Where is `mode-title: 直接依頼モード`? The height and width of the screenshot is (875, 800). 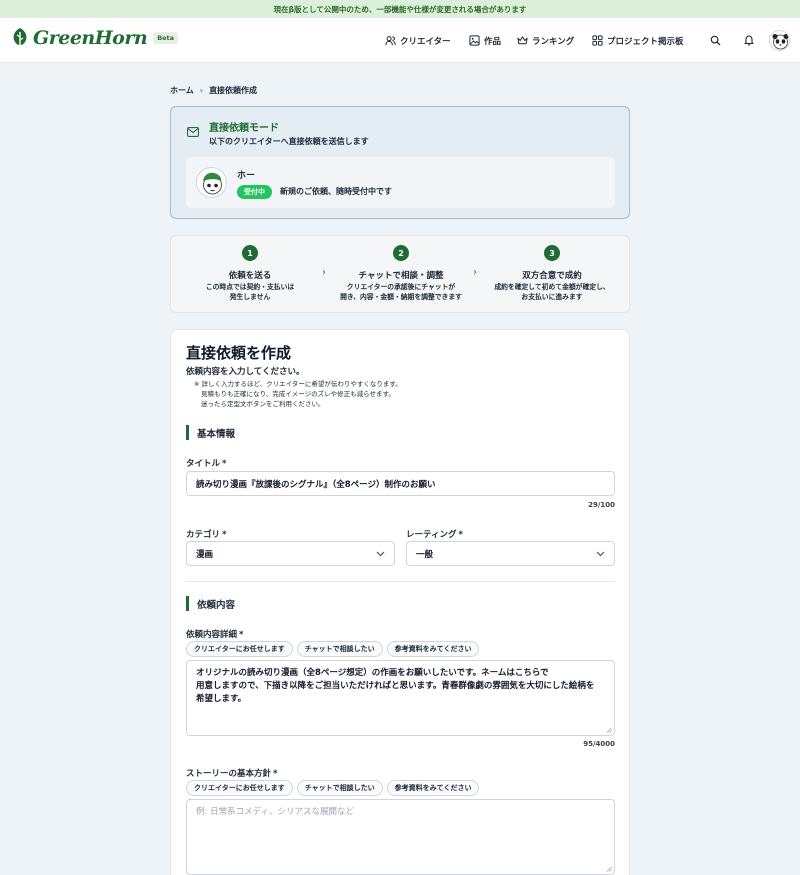 mode-title: 直接依頼モード is located at coordinates (244, 128).